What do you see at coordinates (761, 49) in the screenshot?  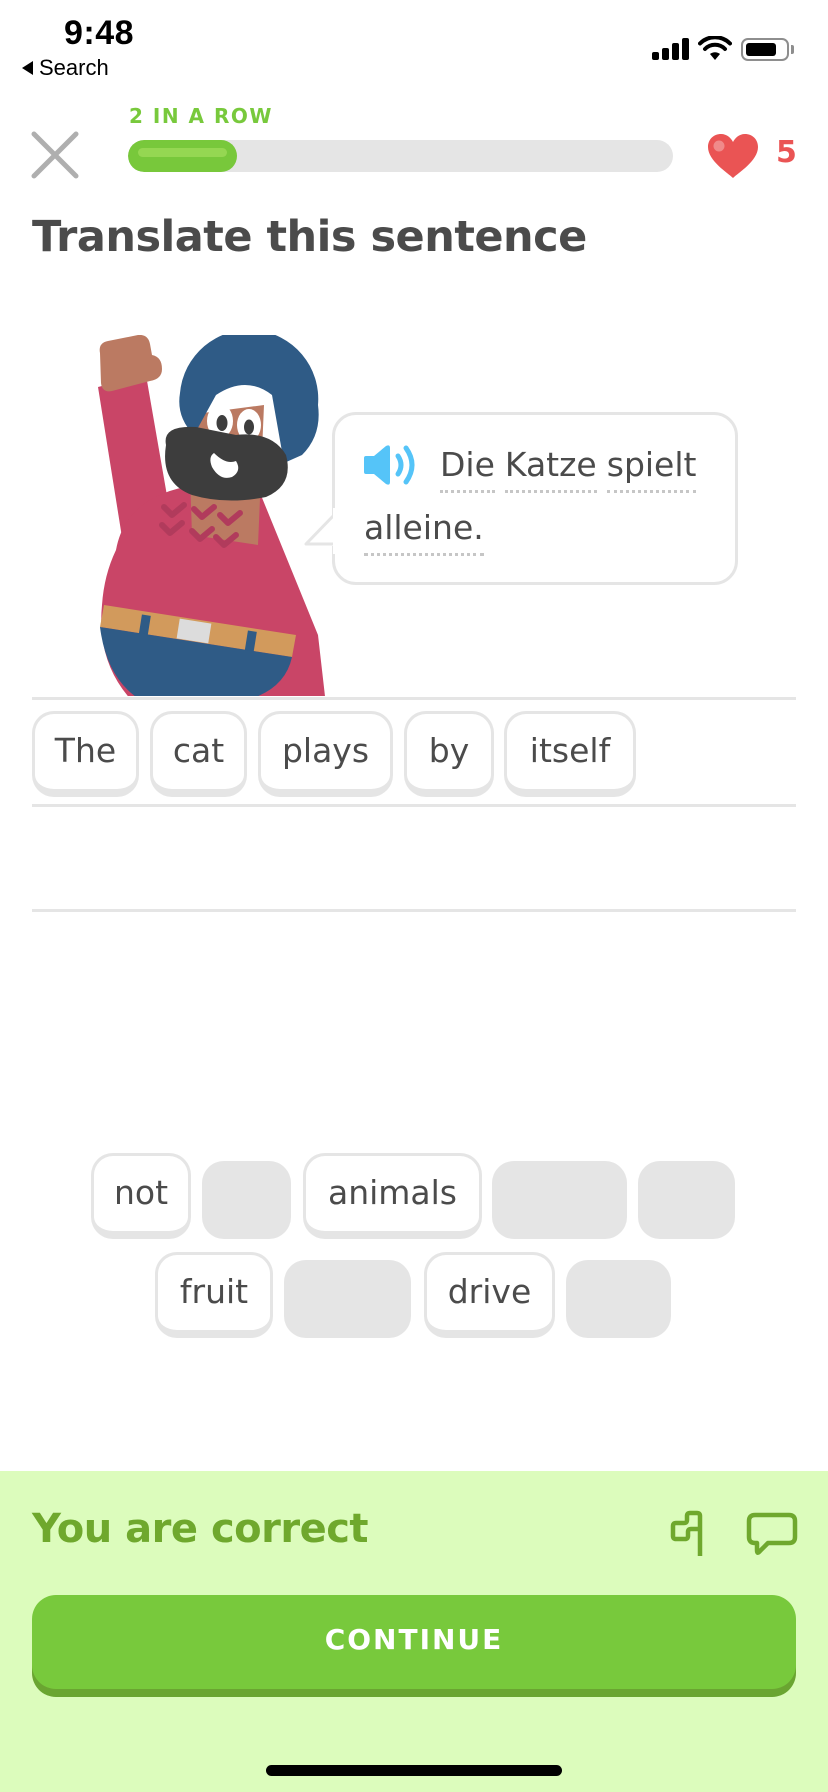 I see `battery-level` at bounding box center [761, 49].